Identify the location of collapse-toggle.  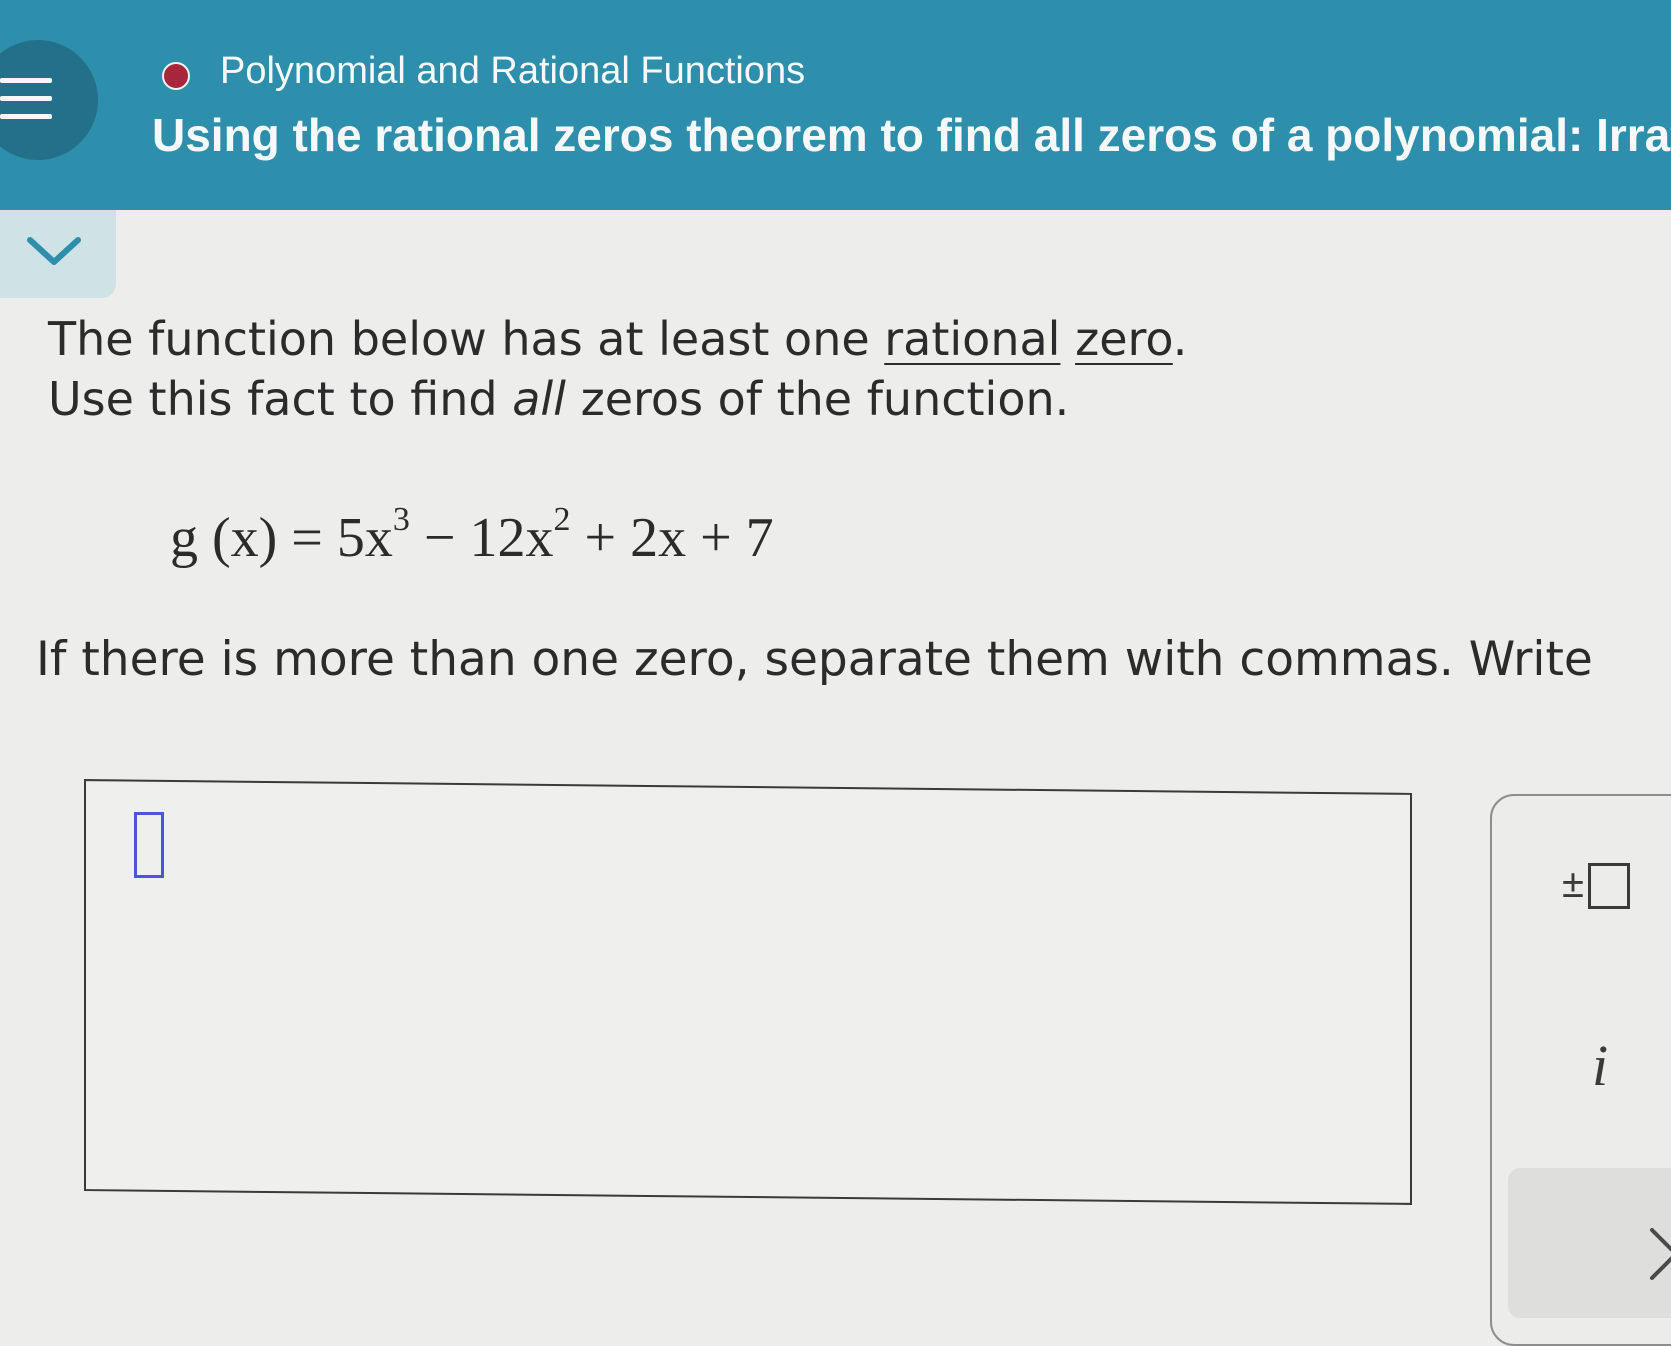
(58, 254).